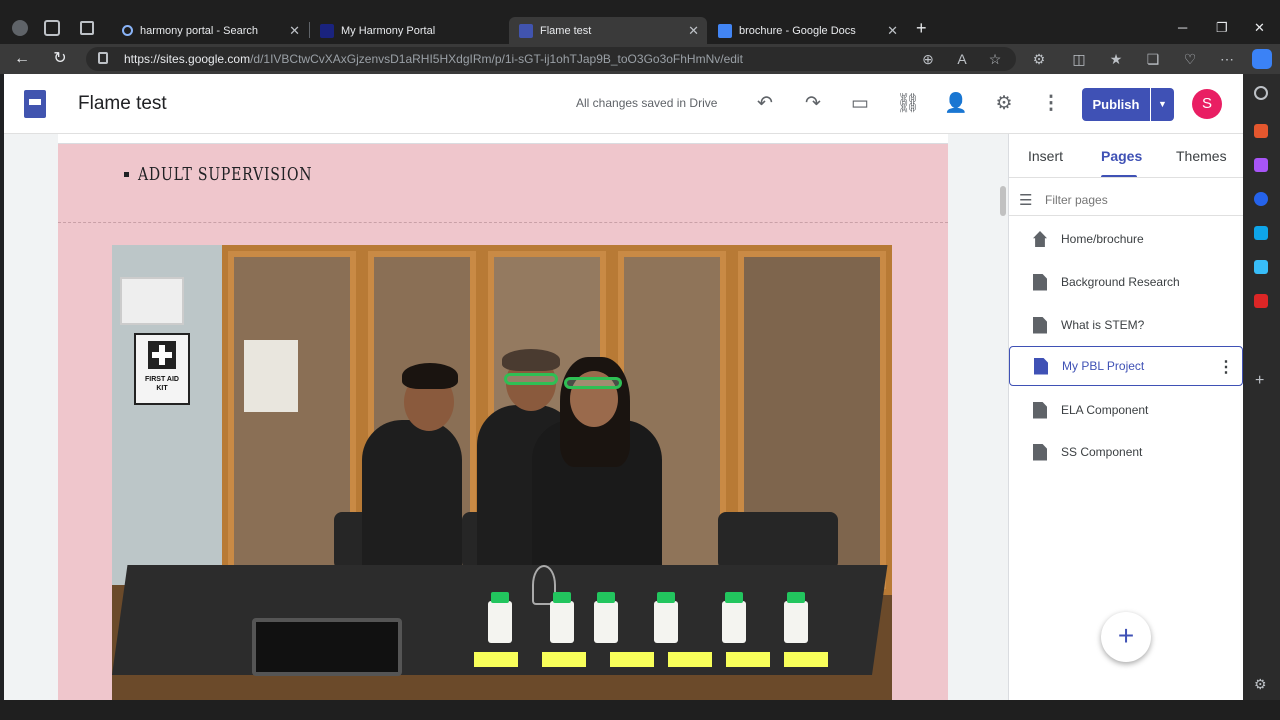 This screenshot has height=720, width=1280. I want to click on google-sites-logo-icon, so click(35, 104).